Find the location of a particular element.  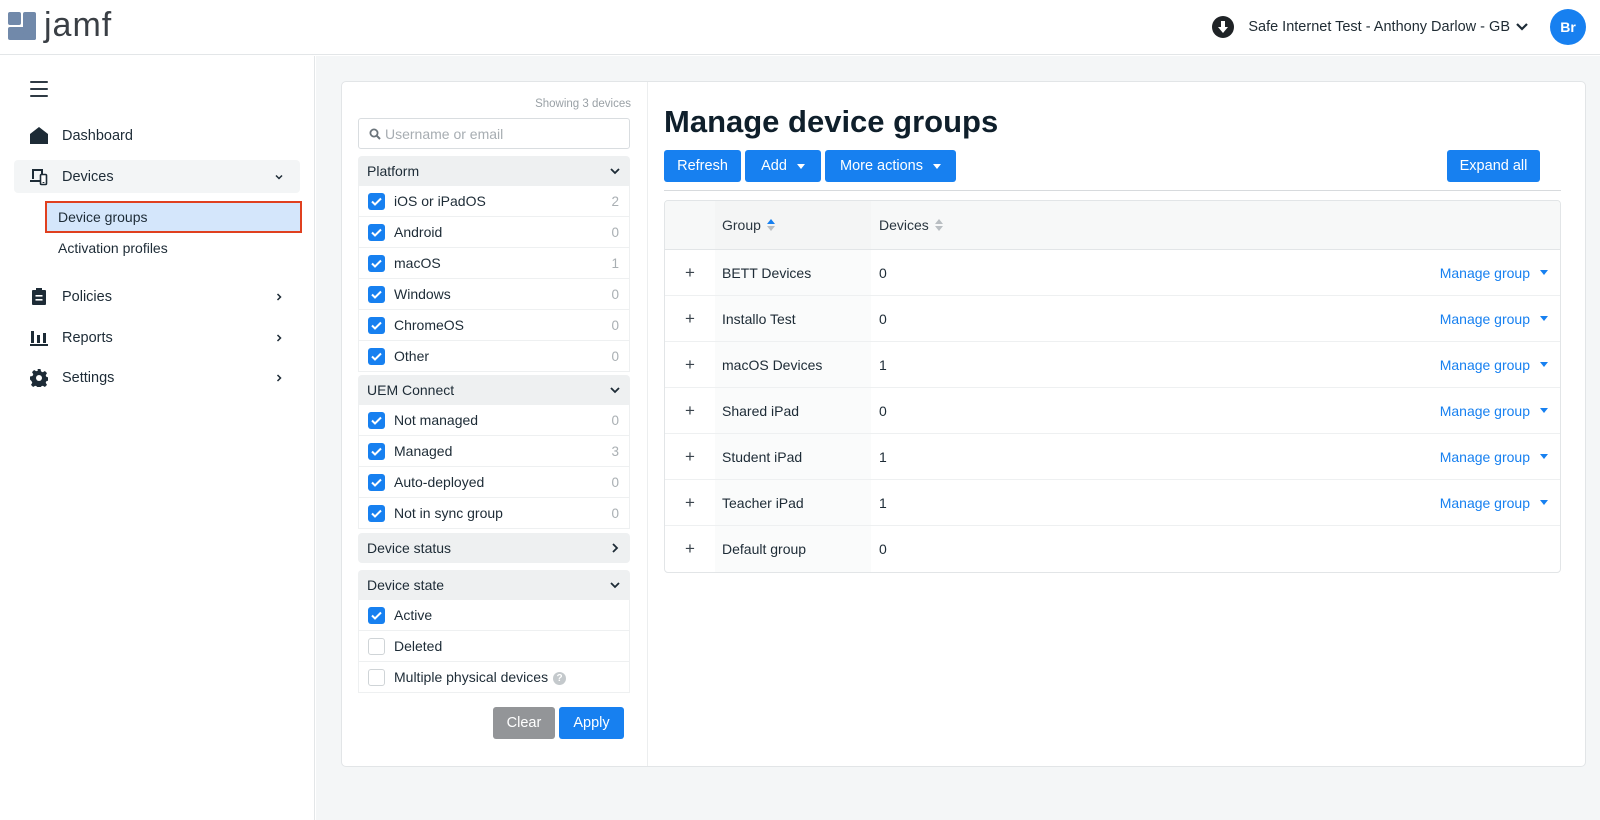

filter-option: Auto-deployed 0 is located at coordinates (494, 482).